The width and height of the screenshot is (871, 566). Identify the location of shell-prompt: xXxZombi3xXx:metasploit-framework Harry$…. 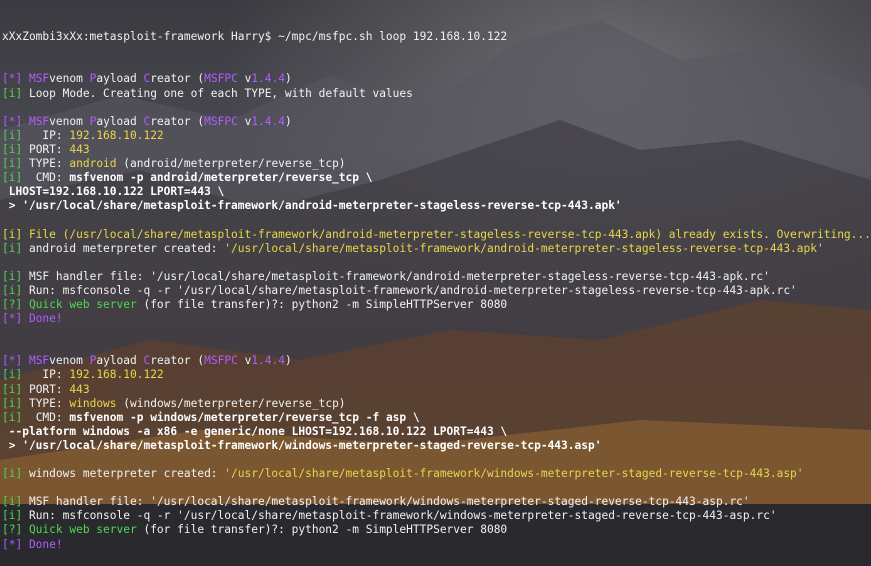
(436, 37).